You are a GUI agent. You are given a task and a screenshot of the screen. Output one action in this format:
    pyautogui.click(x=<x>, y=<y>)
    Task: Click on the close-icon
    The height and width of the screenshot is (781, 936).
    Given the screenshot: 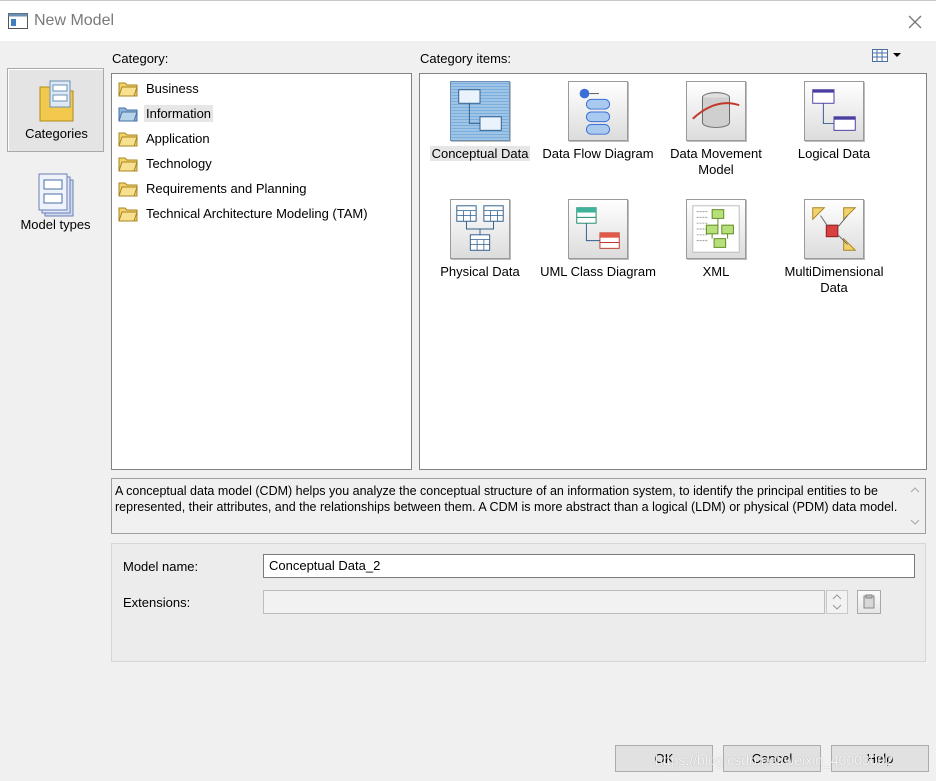 What is the action you would take?
    pyautogui.click(x=915, y=22)
    